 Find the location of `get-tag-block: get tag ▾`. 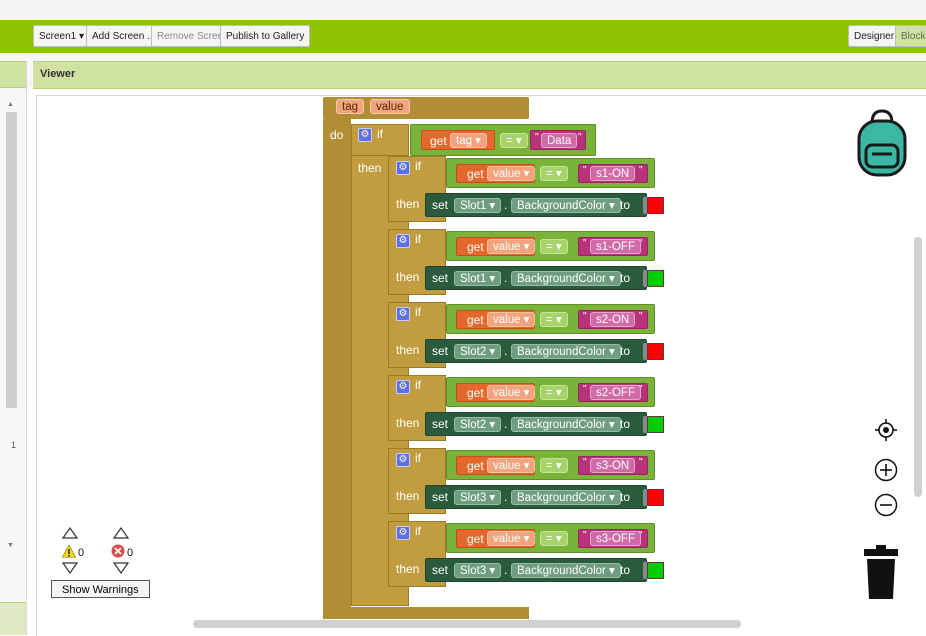

get-tag-block: get tag ▾ is located at coordinates (458, 140).